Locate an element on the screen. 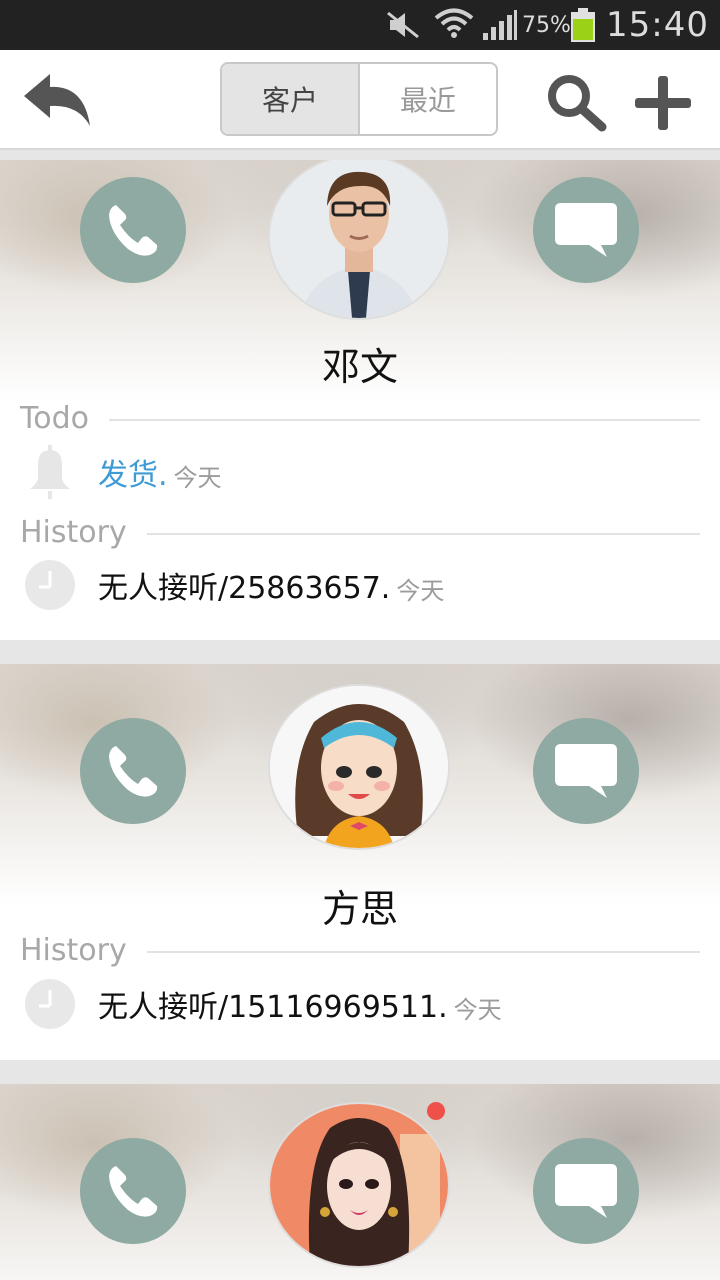 Image resolution: width=720 pixels, height=1280 pixels. segmented-control: 客户 最近 is located at coordinates (359, 99).